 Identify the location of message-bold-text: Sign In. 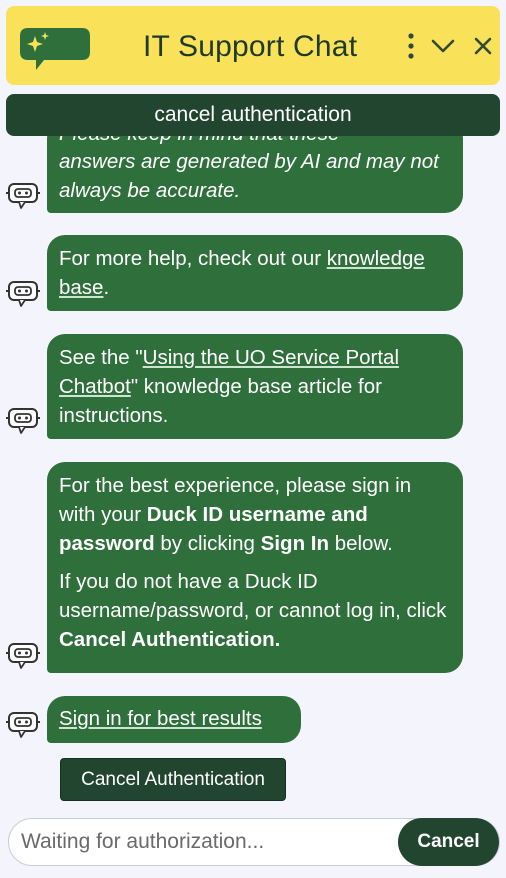
(294, 543).